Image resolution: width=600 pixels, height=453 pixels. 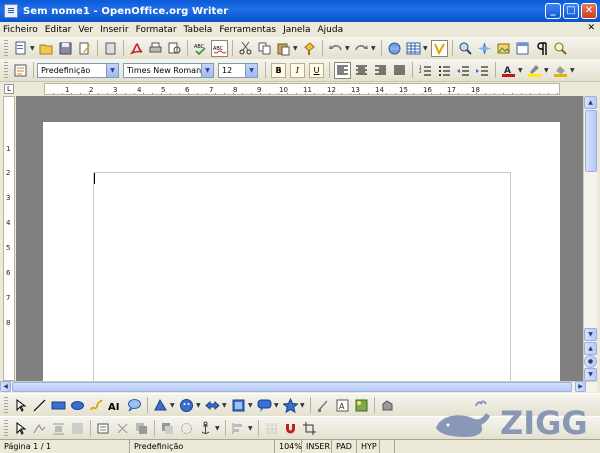 I want to click on vertical-scrollbar: ▲ ▼ ▲ ● ▼, so click(x=590, y=238).